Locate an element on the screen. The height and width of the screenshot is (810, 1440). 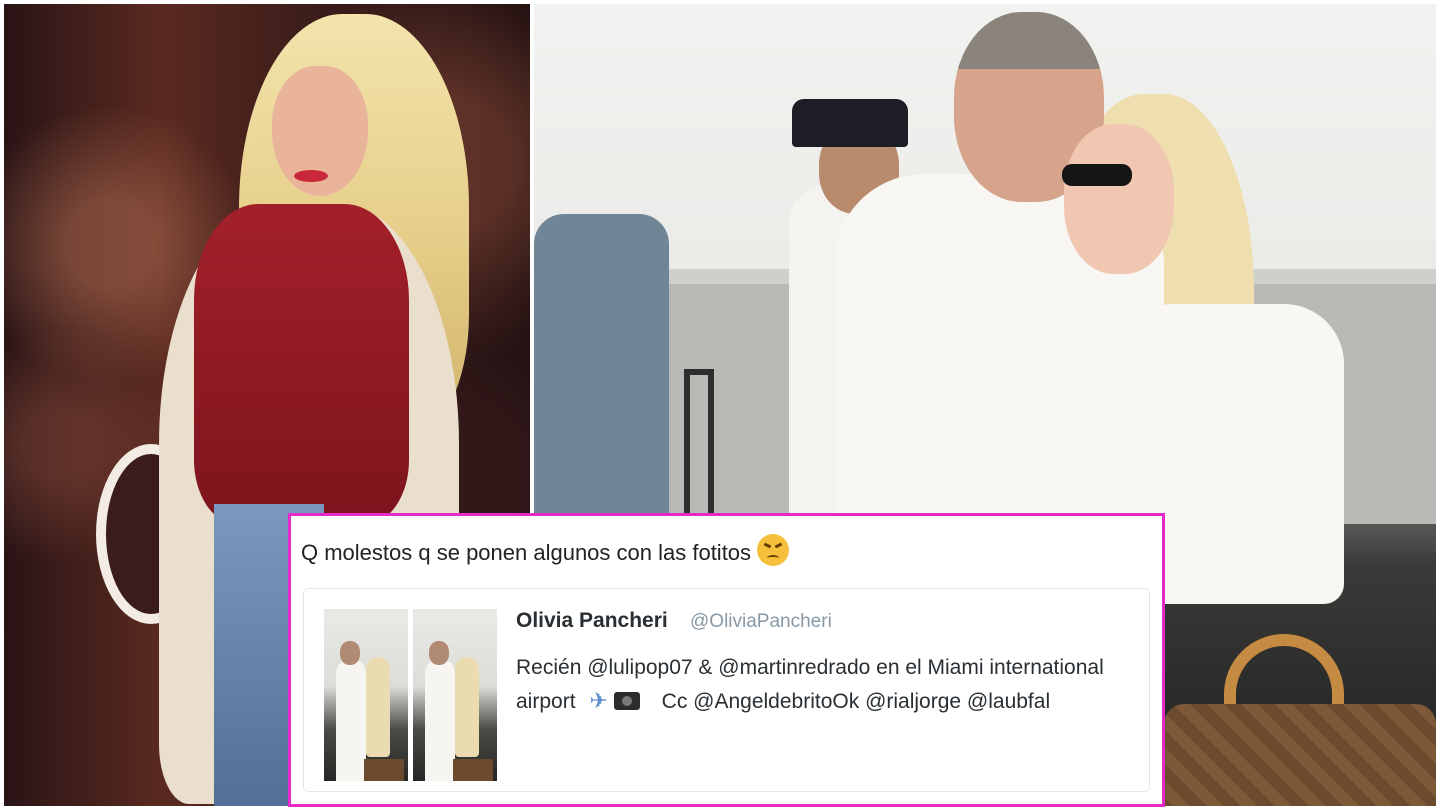
woman-face-right is located at coordinates (1119, 199).